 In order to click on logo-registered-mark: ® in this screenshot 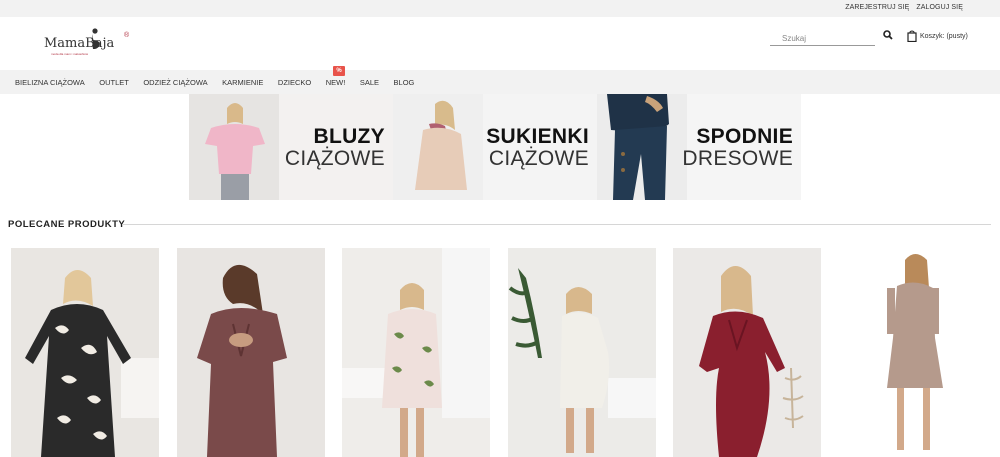, I will do `click(127, 35)`.